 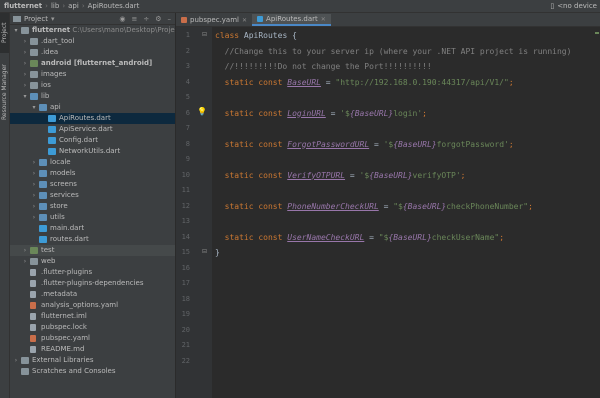 I want to click on breadcrumb: flutternet › lib › api › ApiRoutes.dart, so click(x=71, y=6).